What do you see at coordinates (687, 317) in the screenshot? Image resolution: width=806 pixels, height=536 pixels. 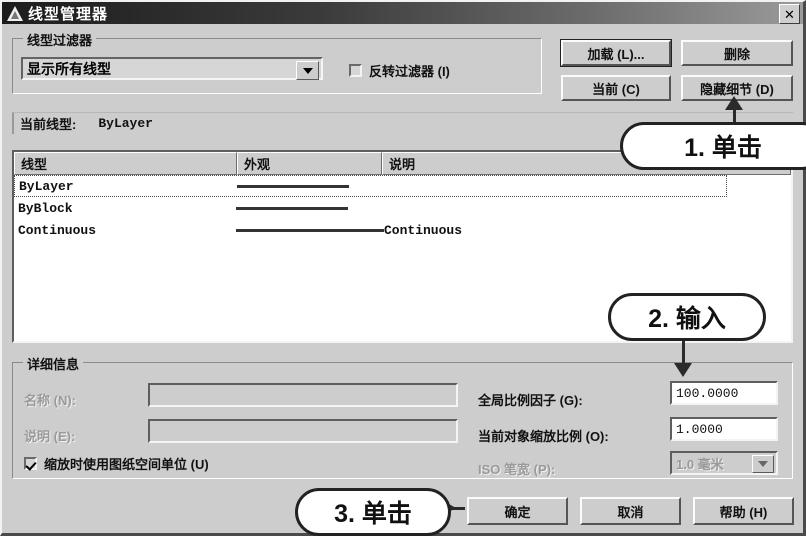 I see `annotation-step-2: 2. 输入` at bounding box center [687, 317].